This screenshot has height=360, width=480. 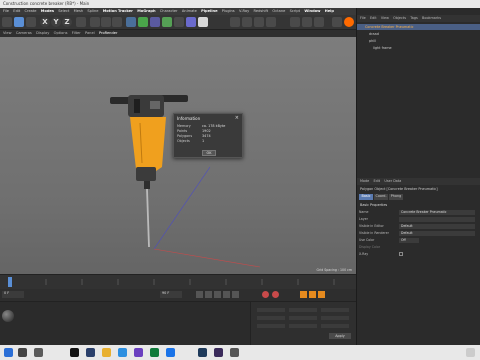 What do you see at coordinates (131, 22) in the screenshot?
I see `cube-icon` at bounding box center [131, 22].